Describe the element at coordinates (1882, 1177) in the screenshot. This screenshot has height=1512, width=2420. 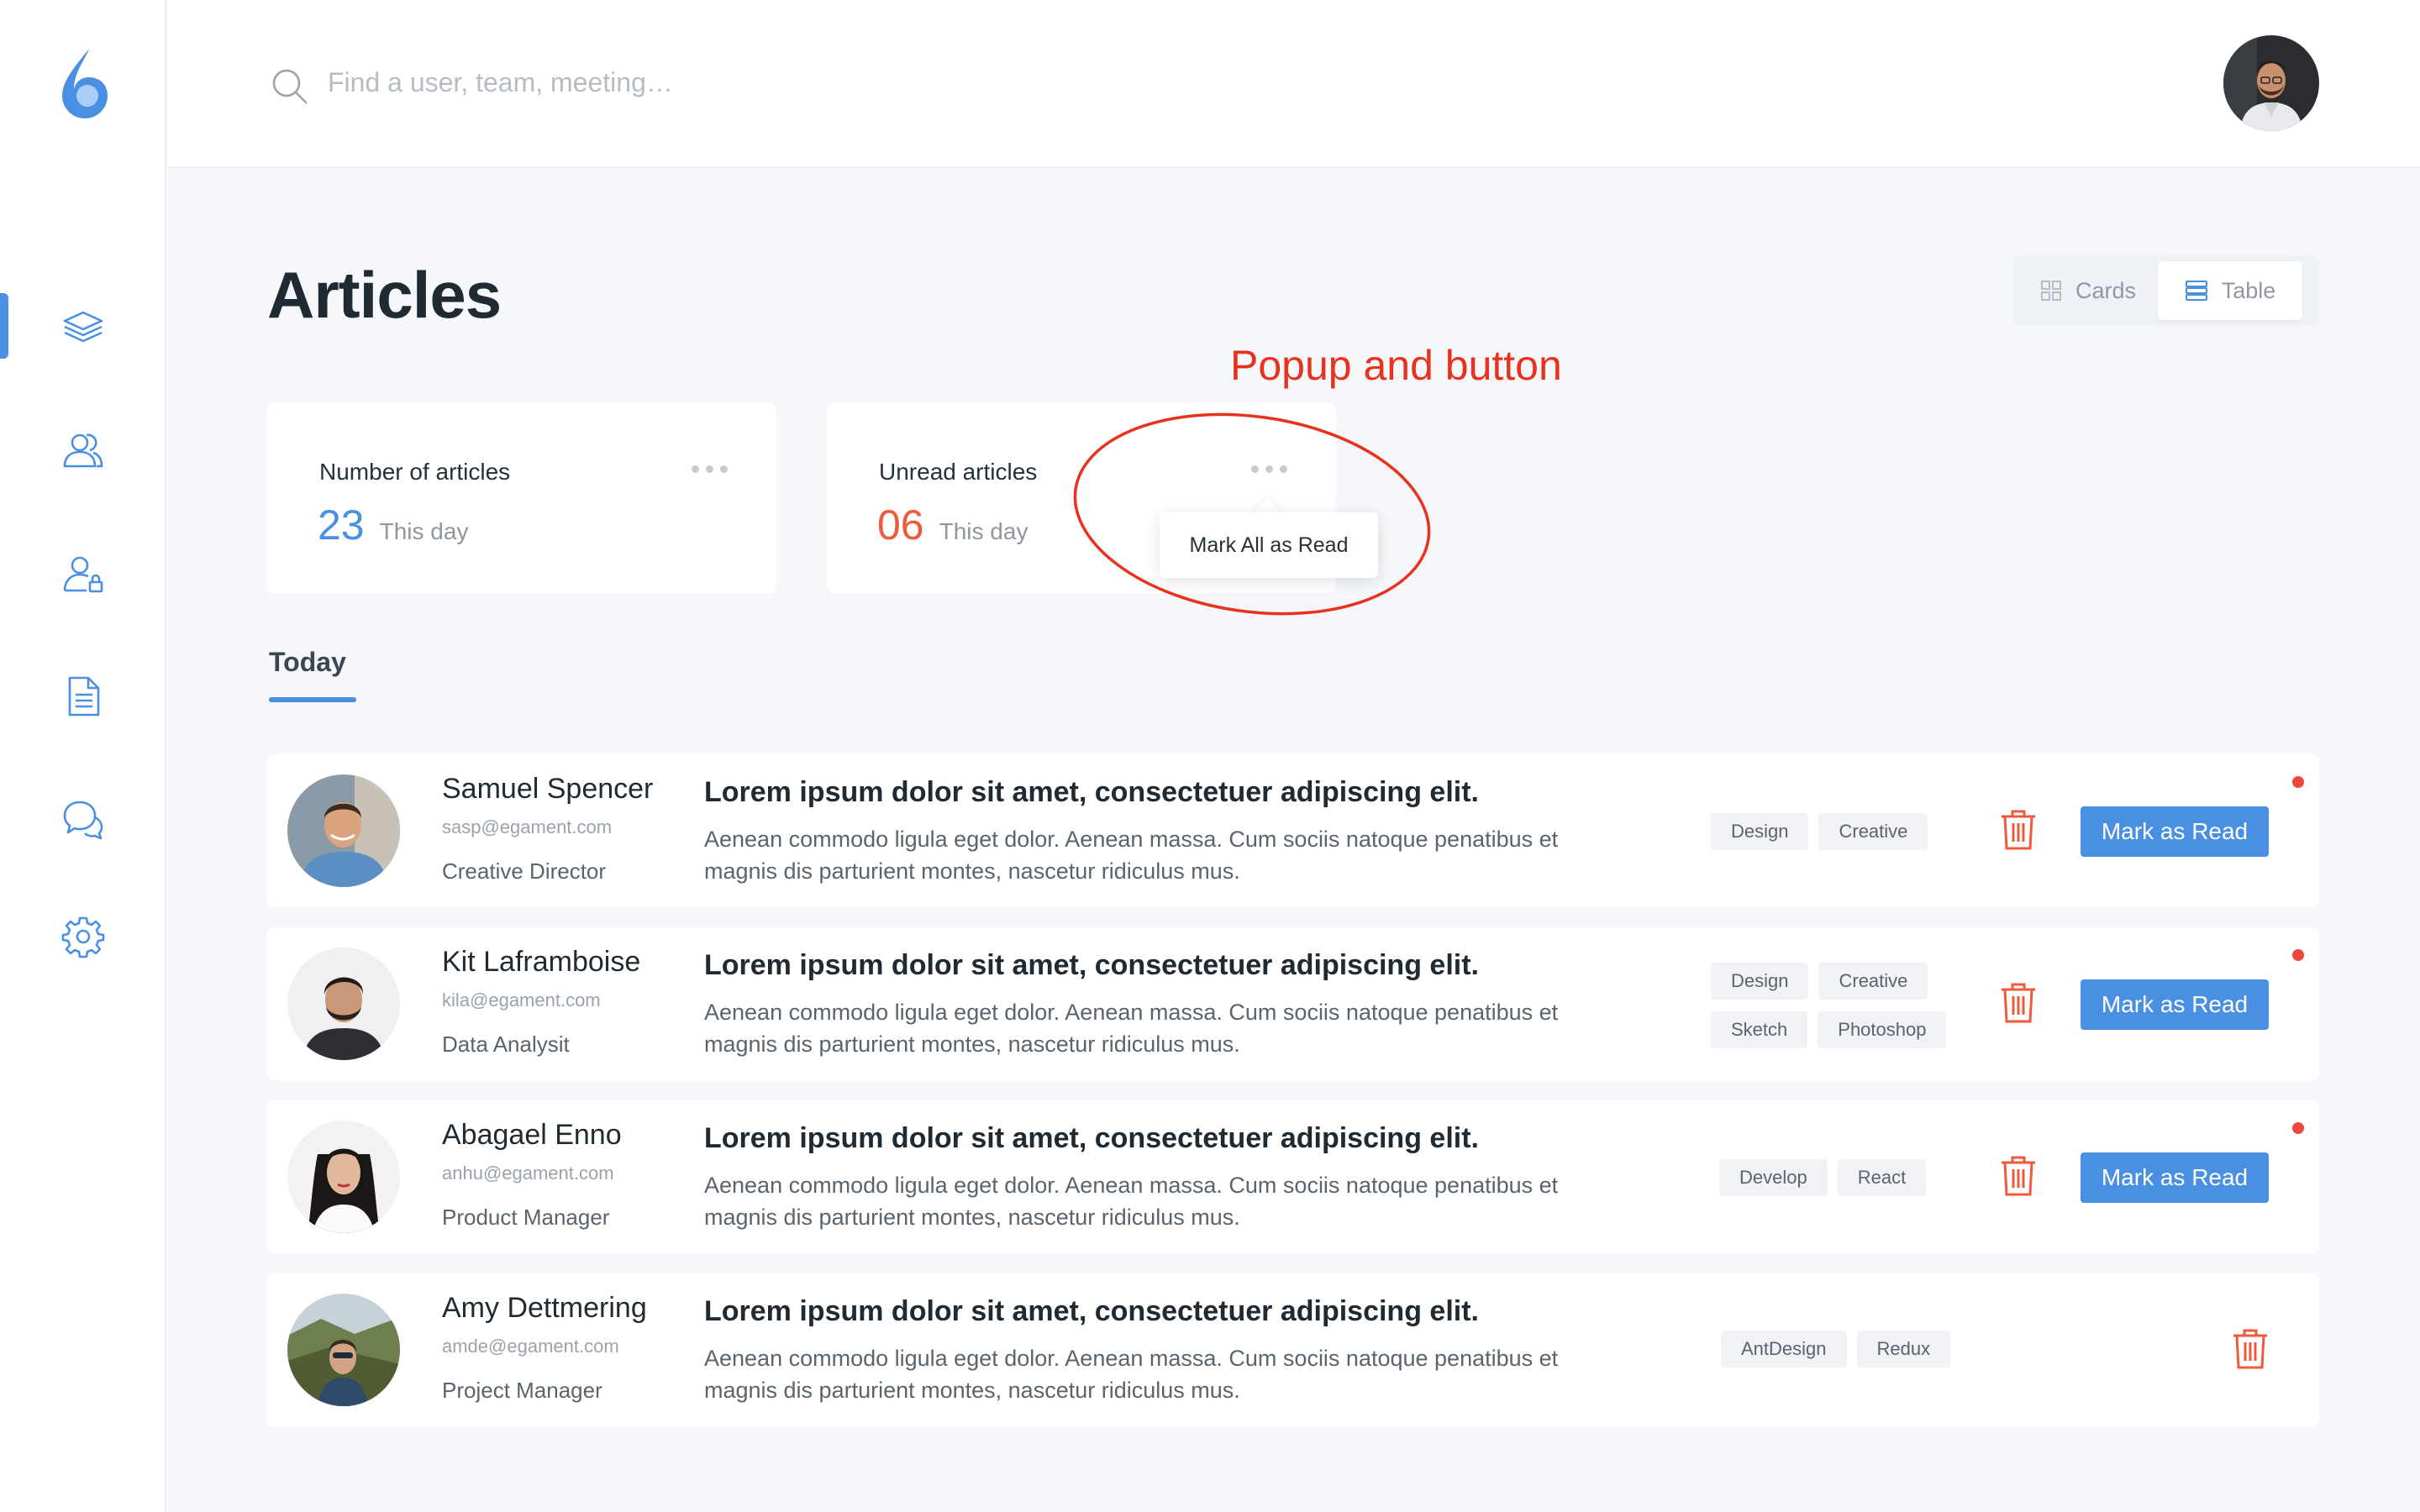
I see `tag: React` at that location.